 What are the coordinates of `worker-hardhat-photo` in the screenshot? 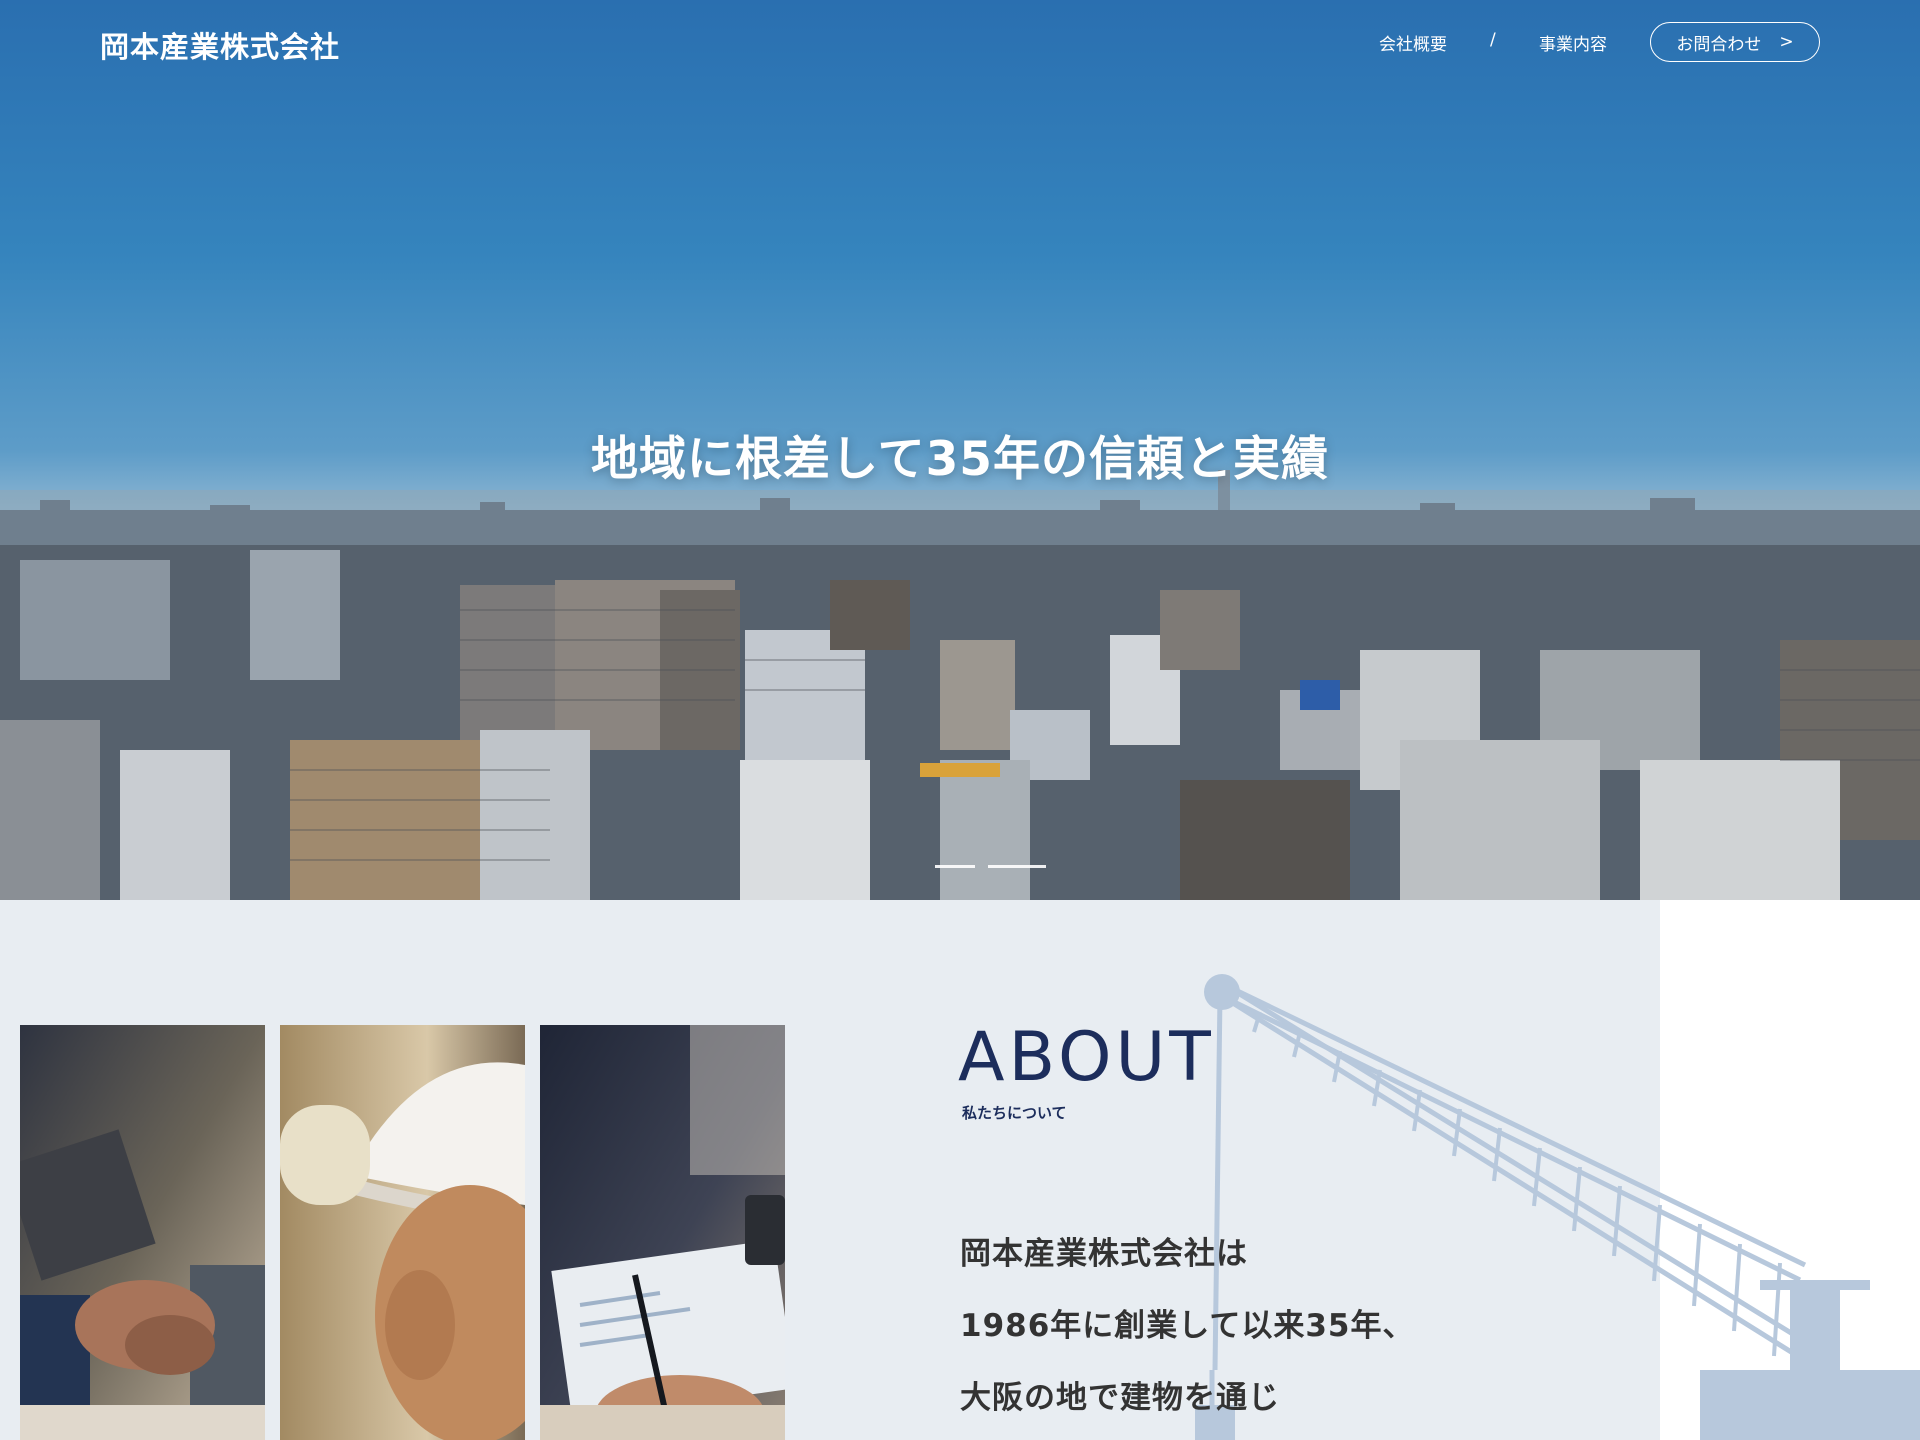 It's located at (402, 1232).